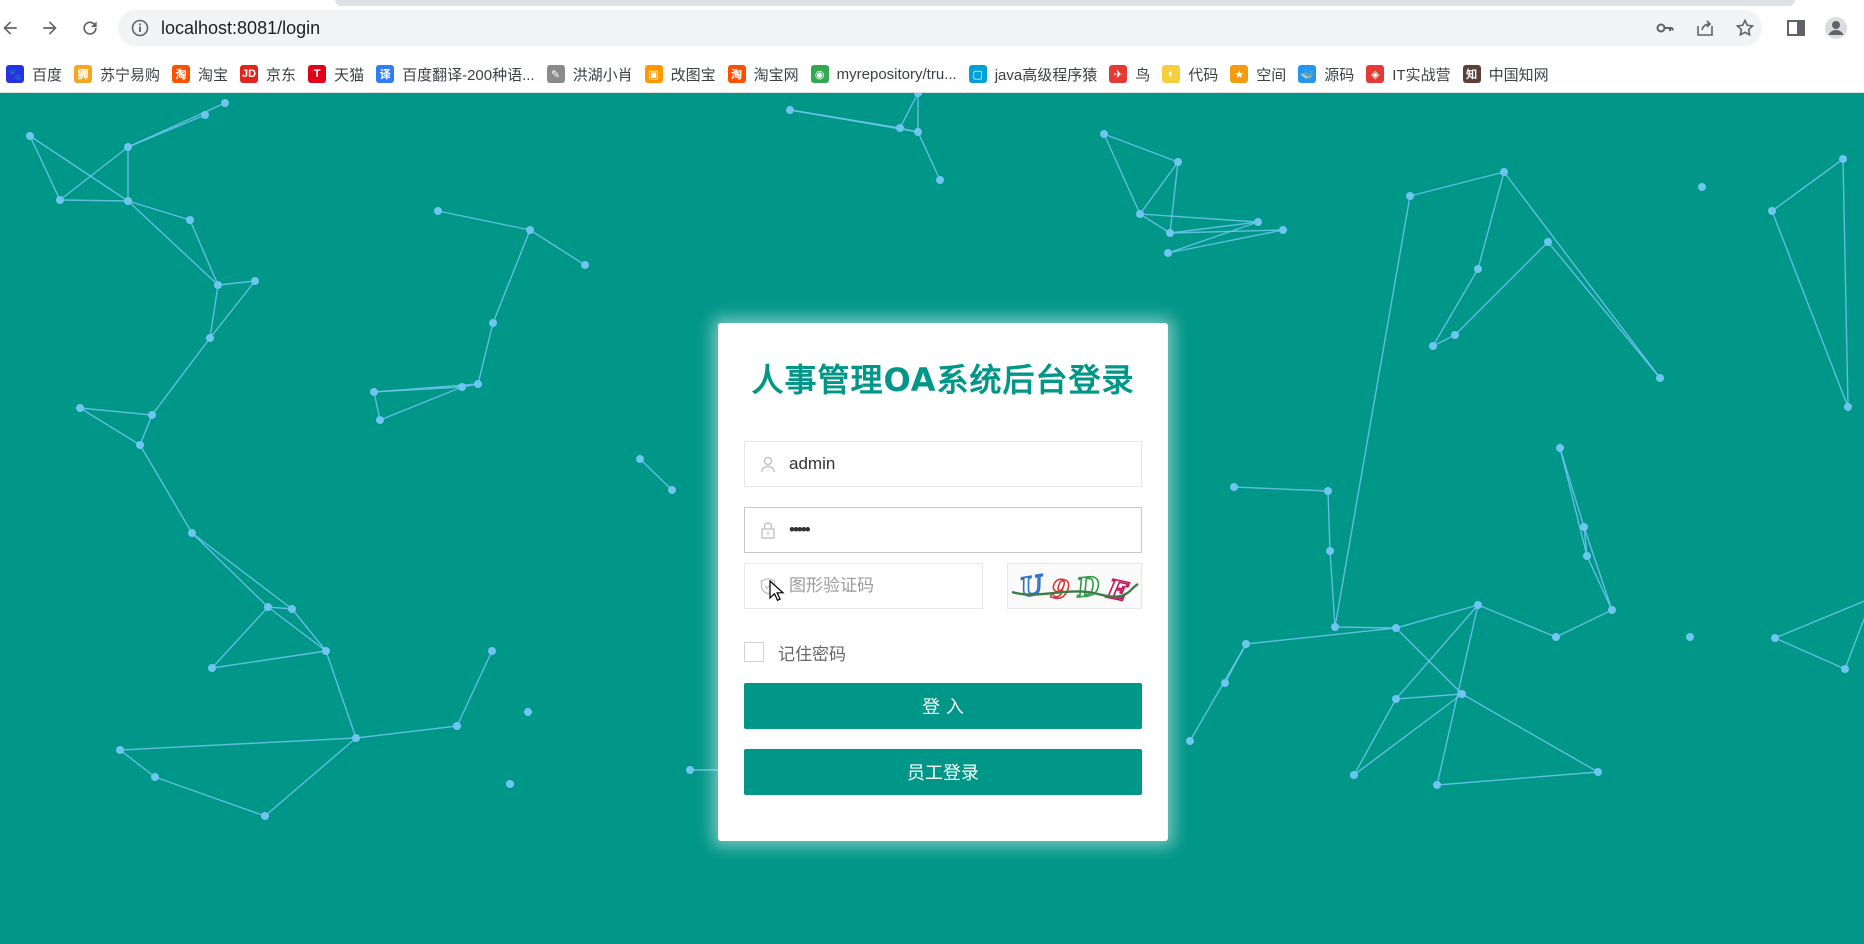 This screenshot has width=1864, height=944. I want to click on jd-icon: JD, so click(249, 74).